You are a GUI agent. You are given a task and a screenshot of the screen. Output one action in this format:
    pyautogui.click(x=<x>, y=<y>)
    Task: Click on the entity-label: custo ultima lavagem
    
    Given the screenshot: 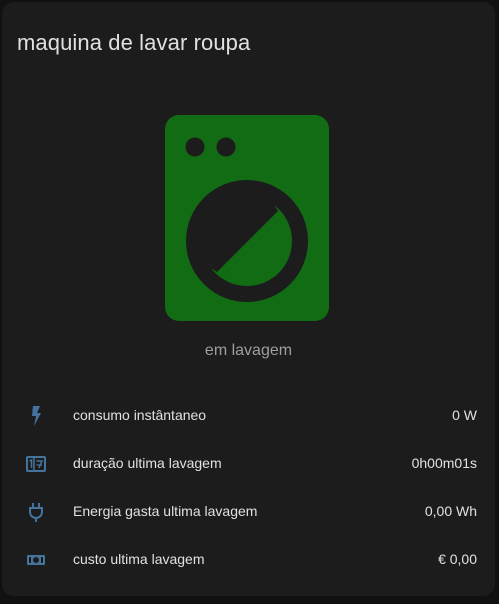 What is the action you would take?
    pyautogui.click(x=139, y=559)
    